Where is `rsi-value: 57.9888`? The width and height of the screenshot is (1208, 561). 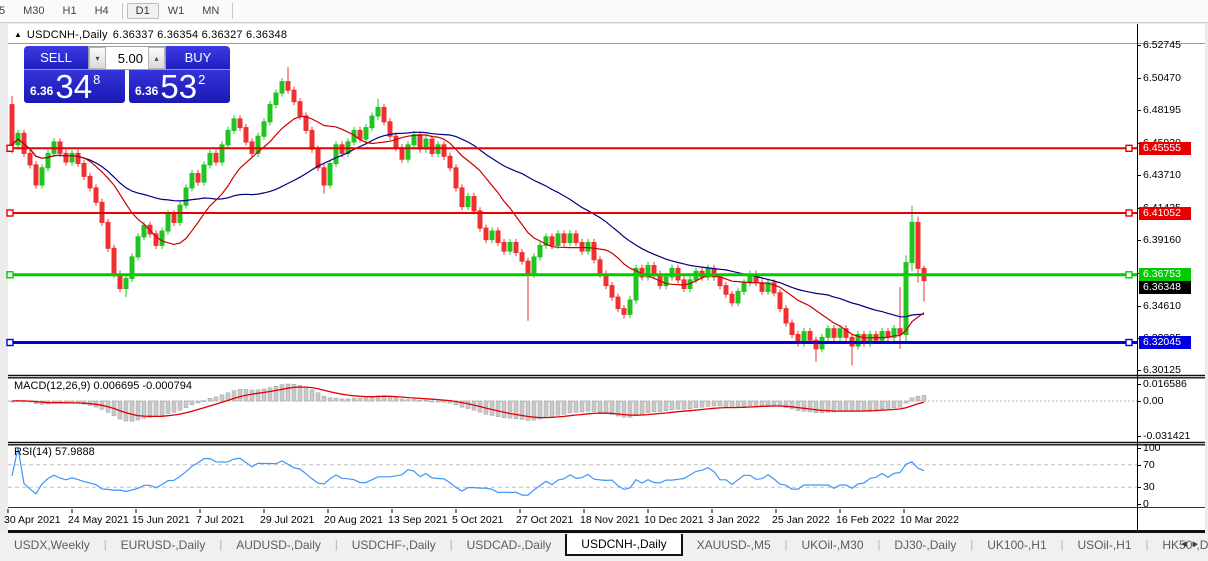 rsi-value: 57.9888 is located at coordinates (74, 452).